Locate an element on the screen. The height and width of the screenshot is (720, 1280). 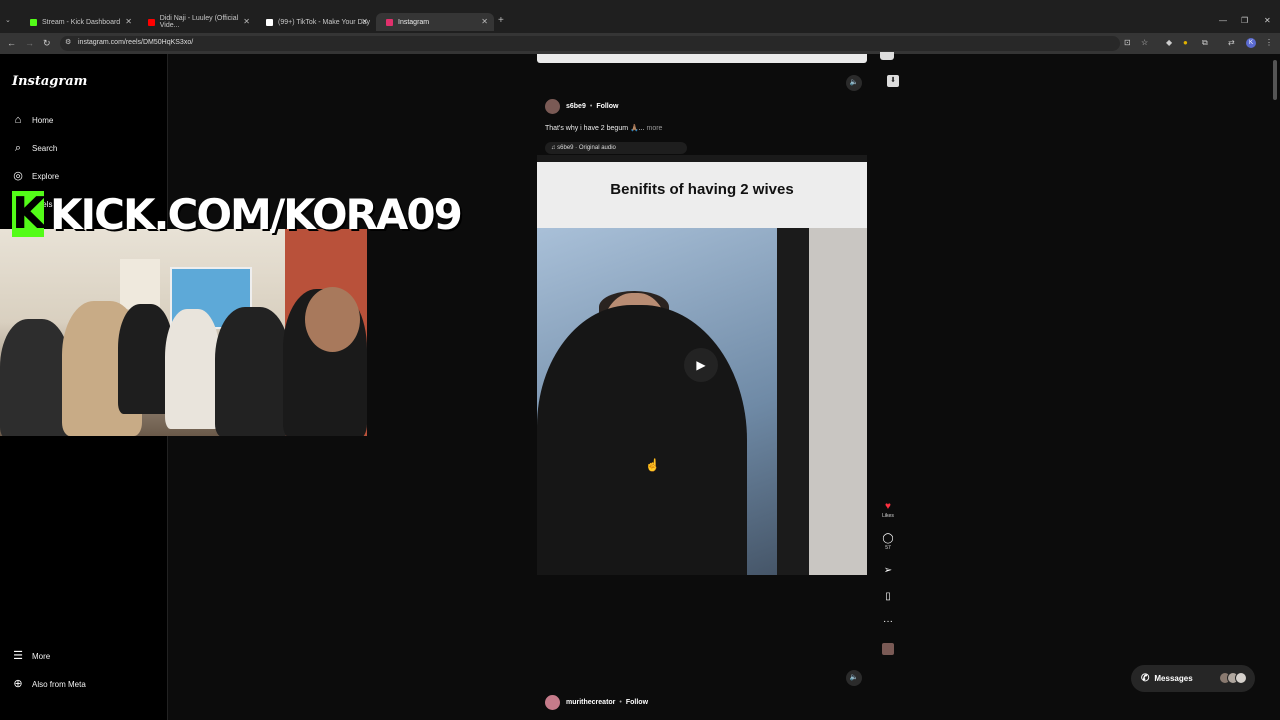
kick-banner: K KICK.COM/KORA09 is located at coordinates (237, 213).